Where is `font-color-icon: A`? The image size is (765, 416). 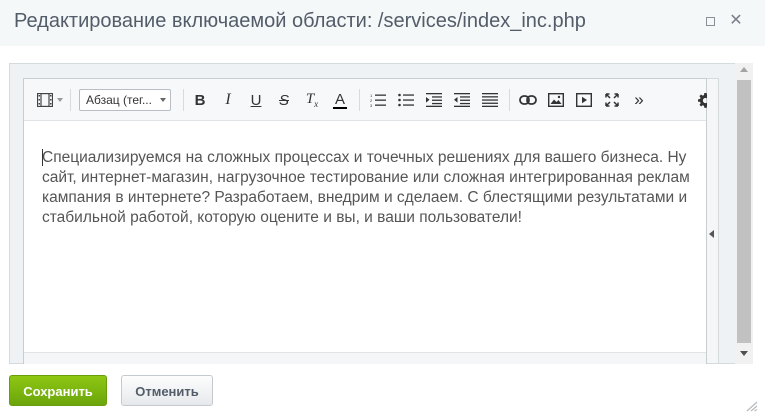
font-color-icon: A is located at coordinates (339, 99).